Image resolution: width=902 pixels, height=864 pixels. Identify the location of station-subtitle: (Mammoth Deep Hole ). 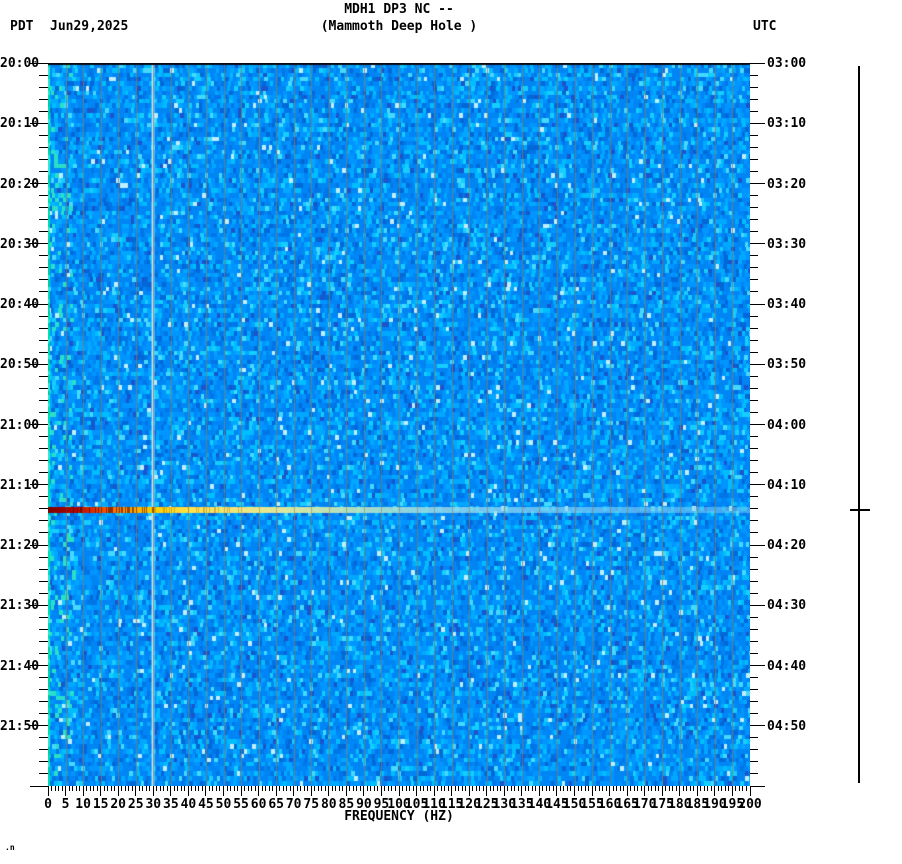
(399, 26).